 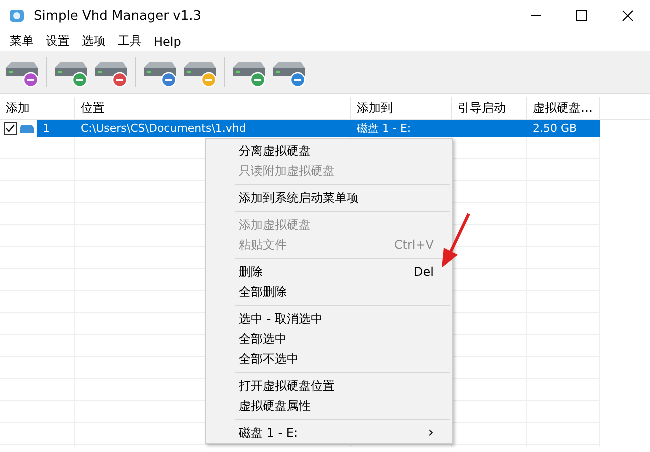 I want to click on context-menu-item: 磁盘 1 - E: ›, so click(x=329, y=433).